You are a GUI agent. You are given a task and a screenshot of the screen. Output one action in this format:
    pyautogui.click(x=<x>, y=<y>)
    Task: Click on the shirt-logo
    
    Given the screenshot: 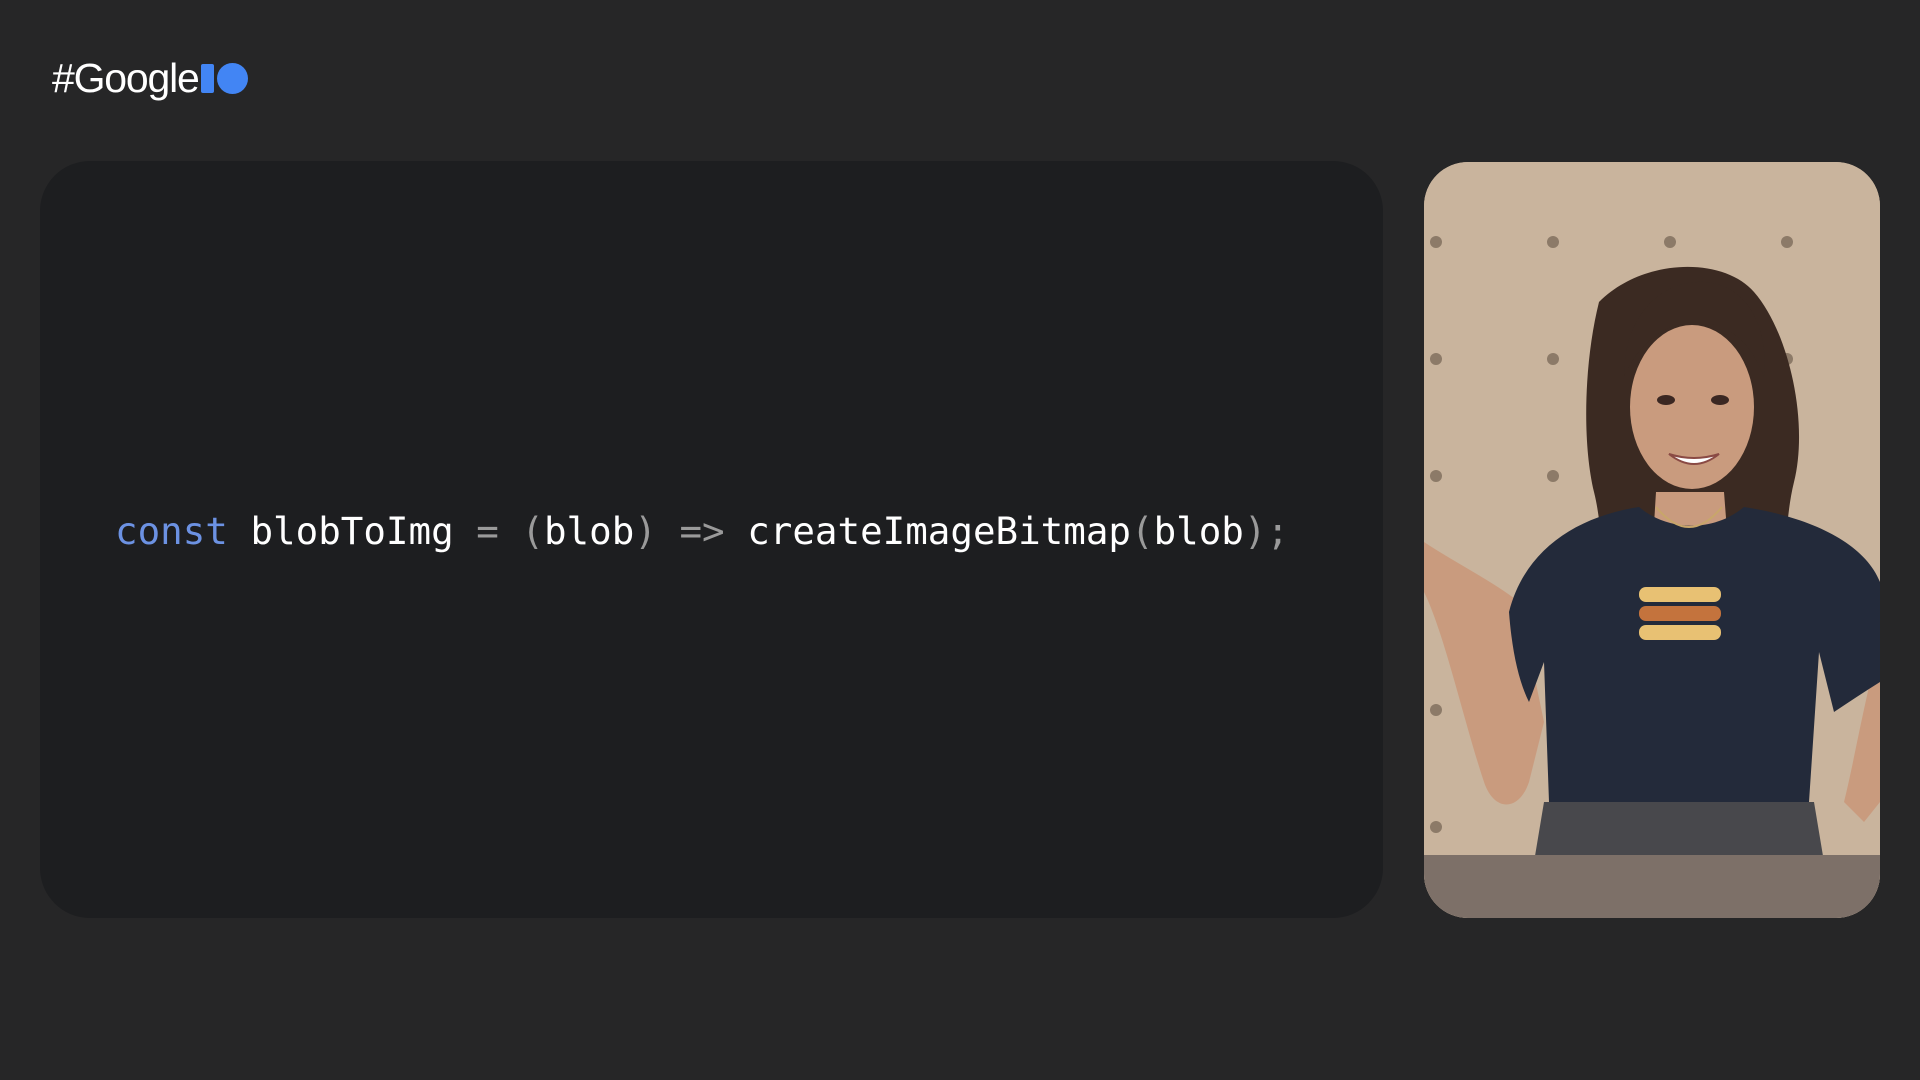 What is the action you would take?
    pyautogui.click(x=1680, y=613)
    